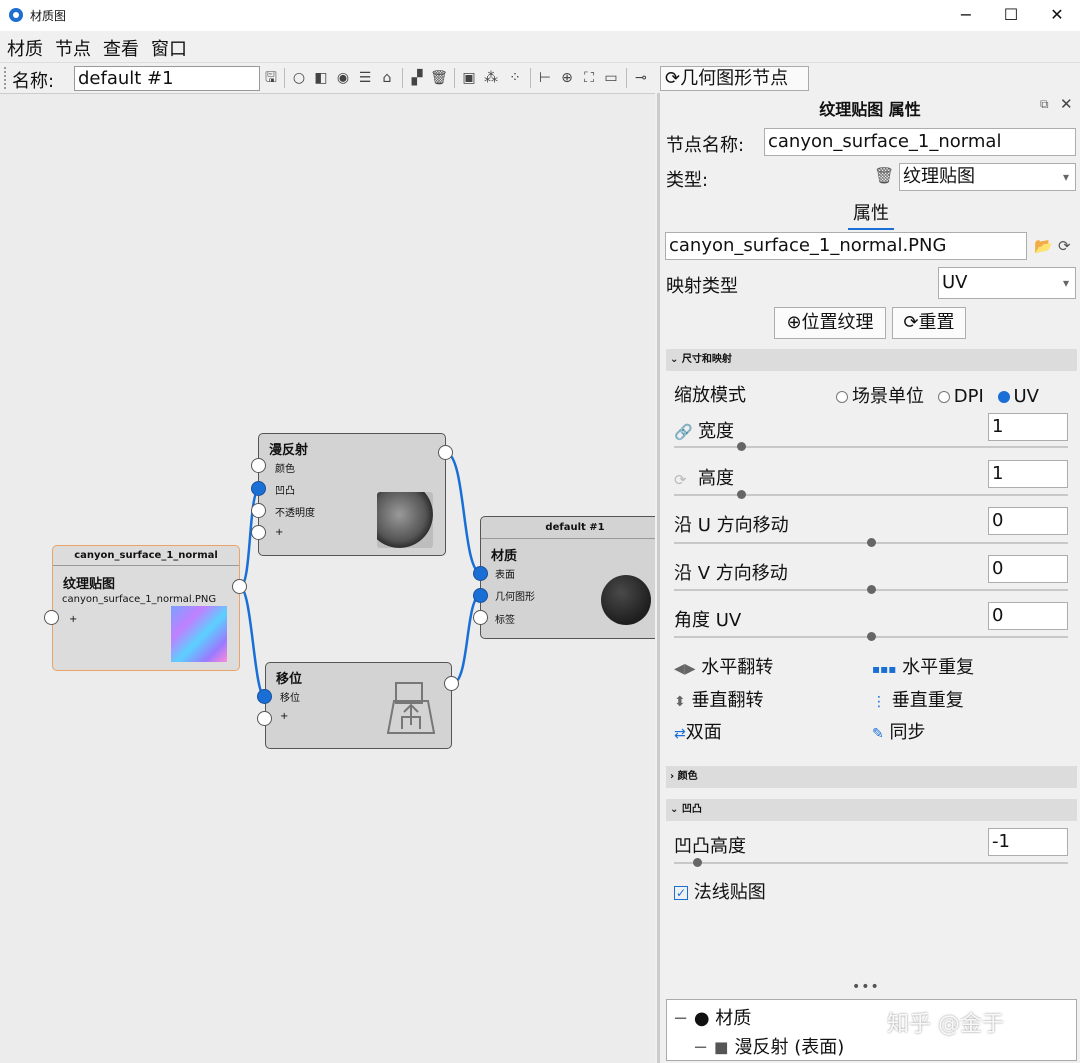 Image resolution: width=1080 pixels, height=1063 pixels. What do you see at coordinates (264, 718) in the screenshot?
I see `displacement-add-pin` at bounding box center [264, 718].